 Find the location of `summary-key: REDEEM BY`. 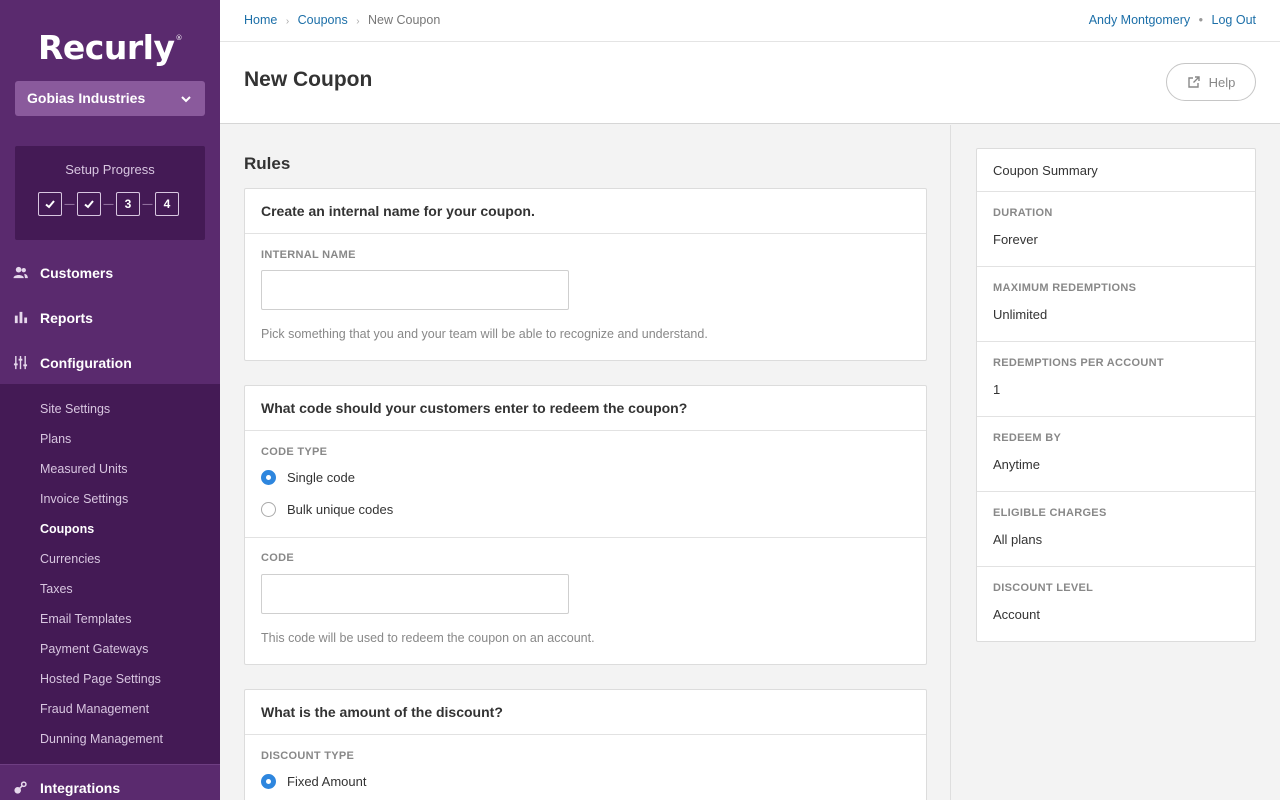

summary-key: REDEEM BY is located at coordinates (1027, 438).